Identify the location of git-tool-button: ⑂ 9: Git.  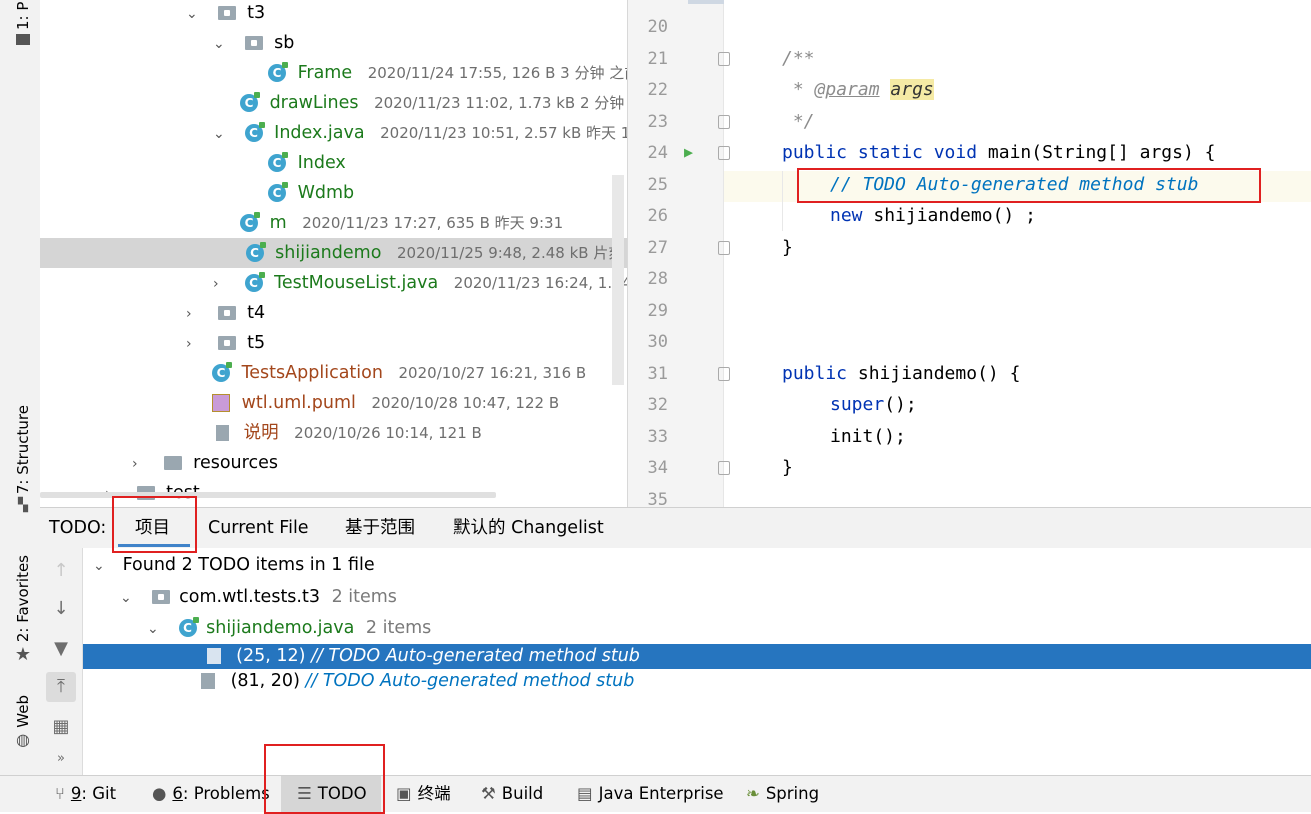
(85, 794).